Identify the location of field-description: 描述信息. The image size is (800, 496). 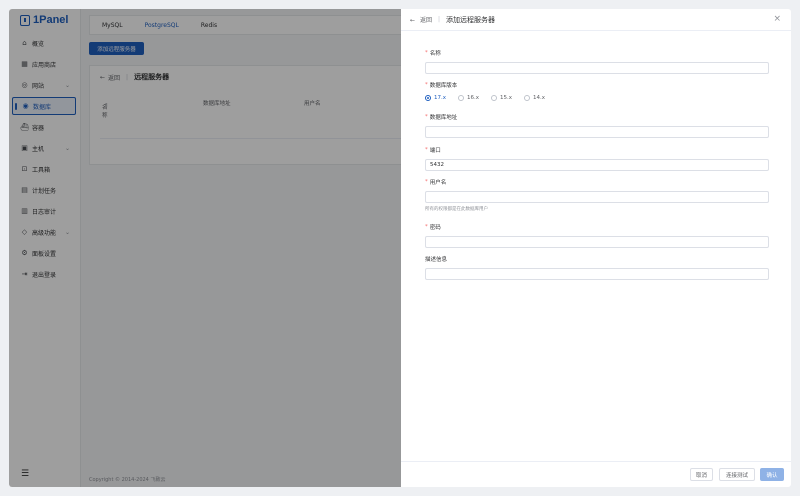
(597, 267).